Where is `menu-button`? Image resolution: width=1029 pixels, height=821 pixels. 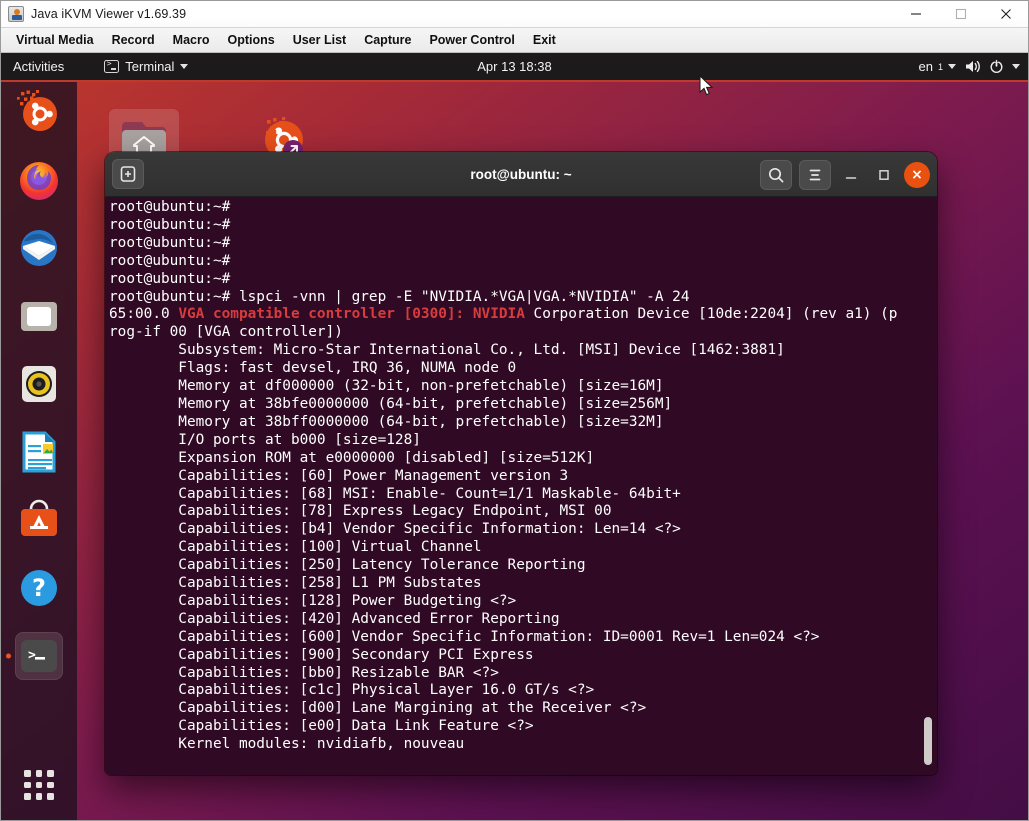
menu-button is located at coordinates (815, 174).